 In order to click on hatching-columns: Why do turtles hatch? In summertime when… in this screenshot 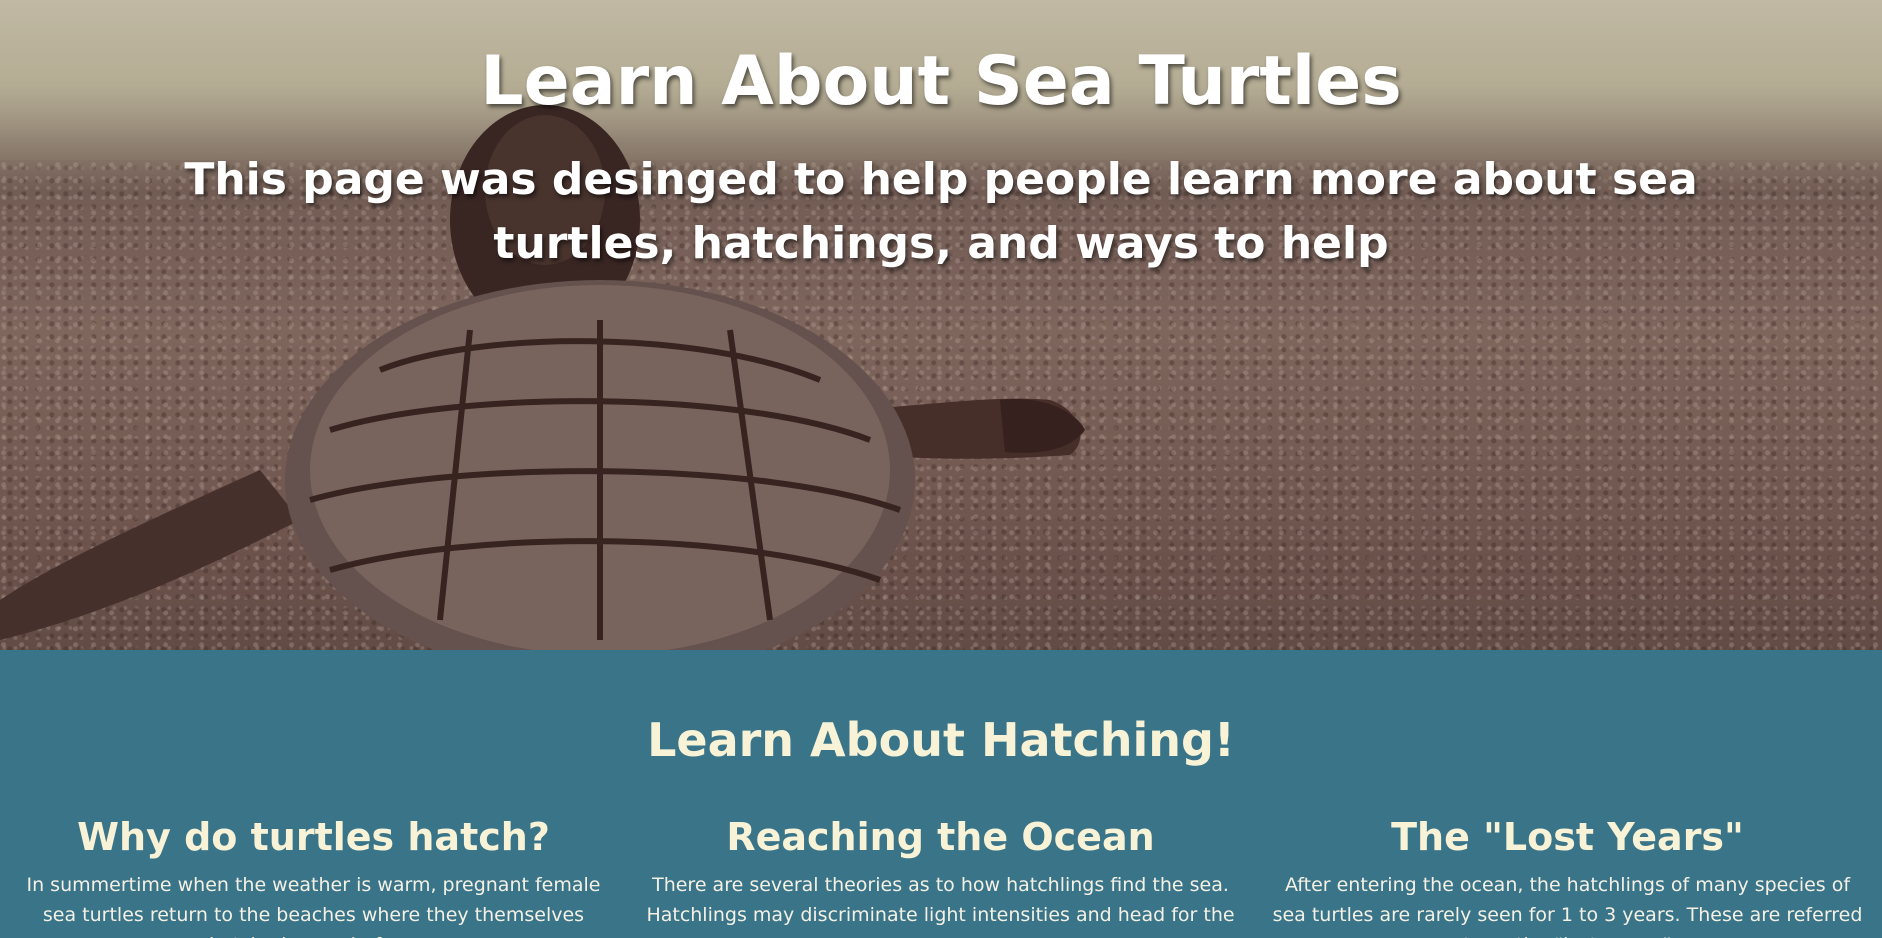, I will do `click(941, 875)`.